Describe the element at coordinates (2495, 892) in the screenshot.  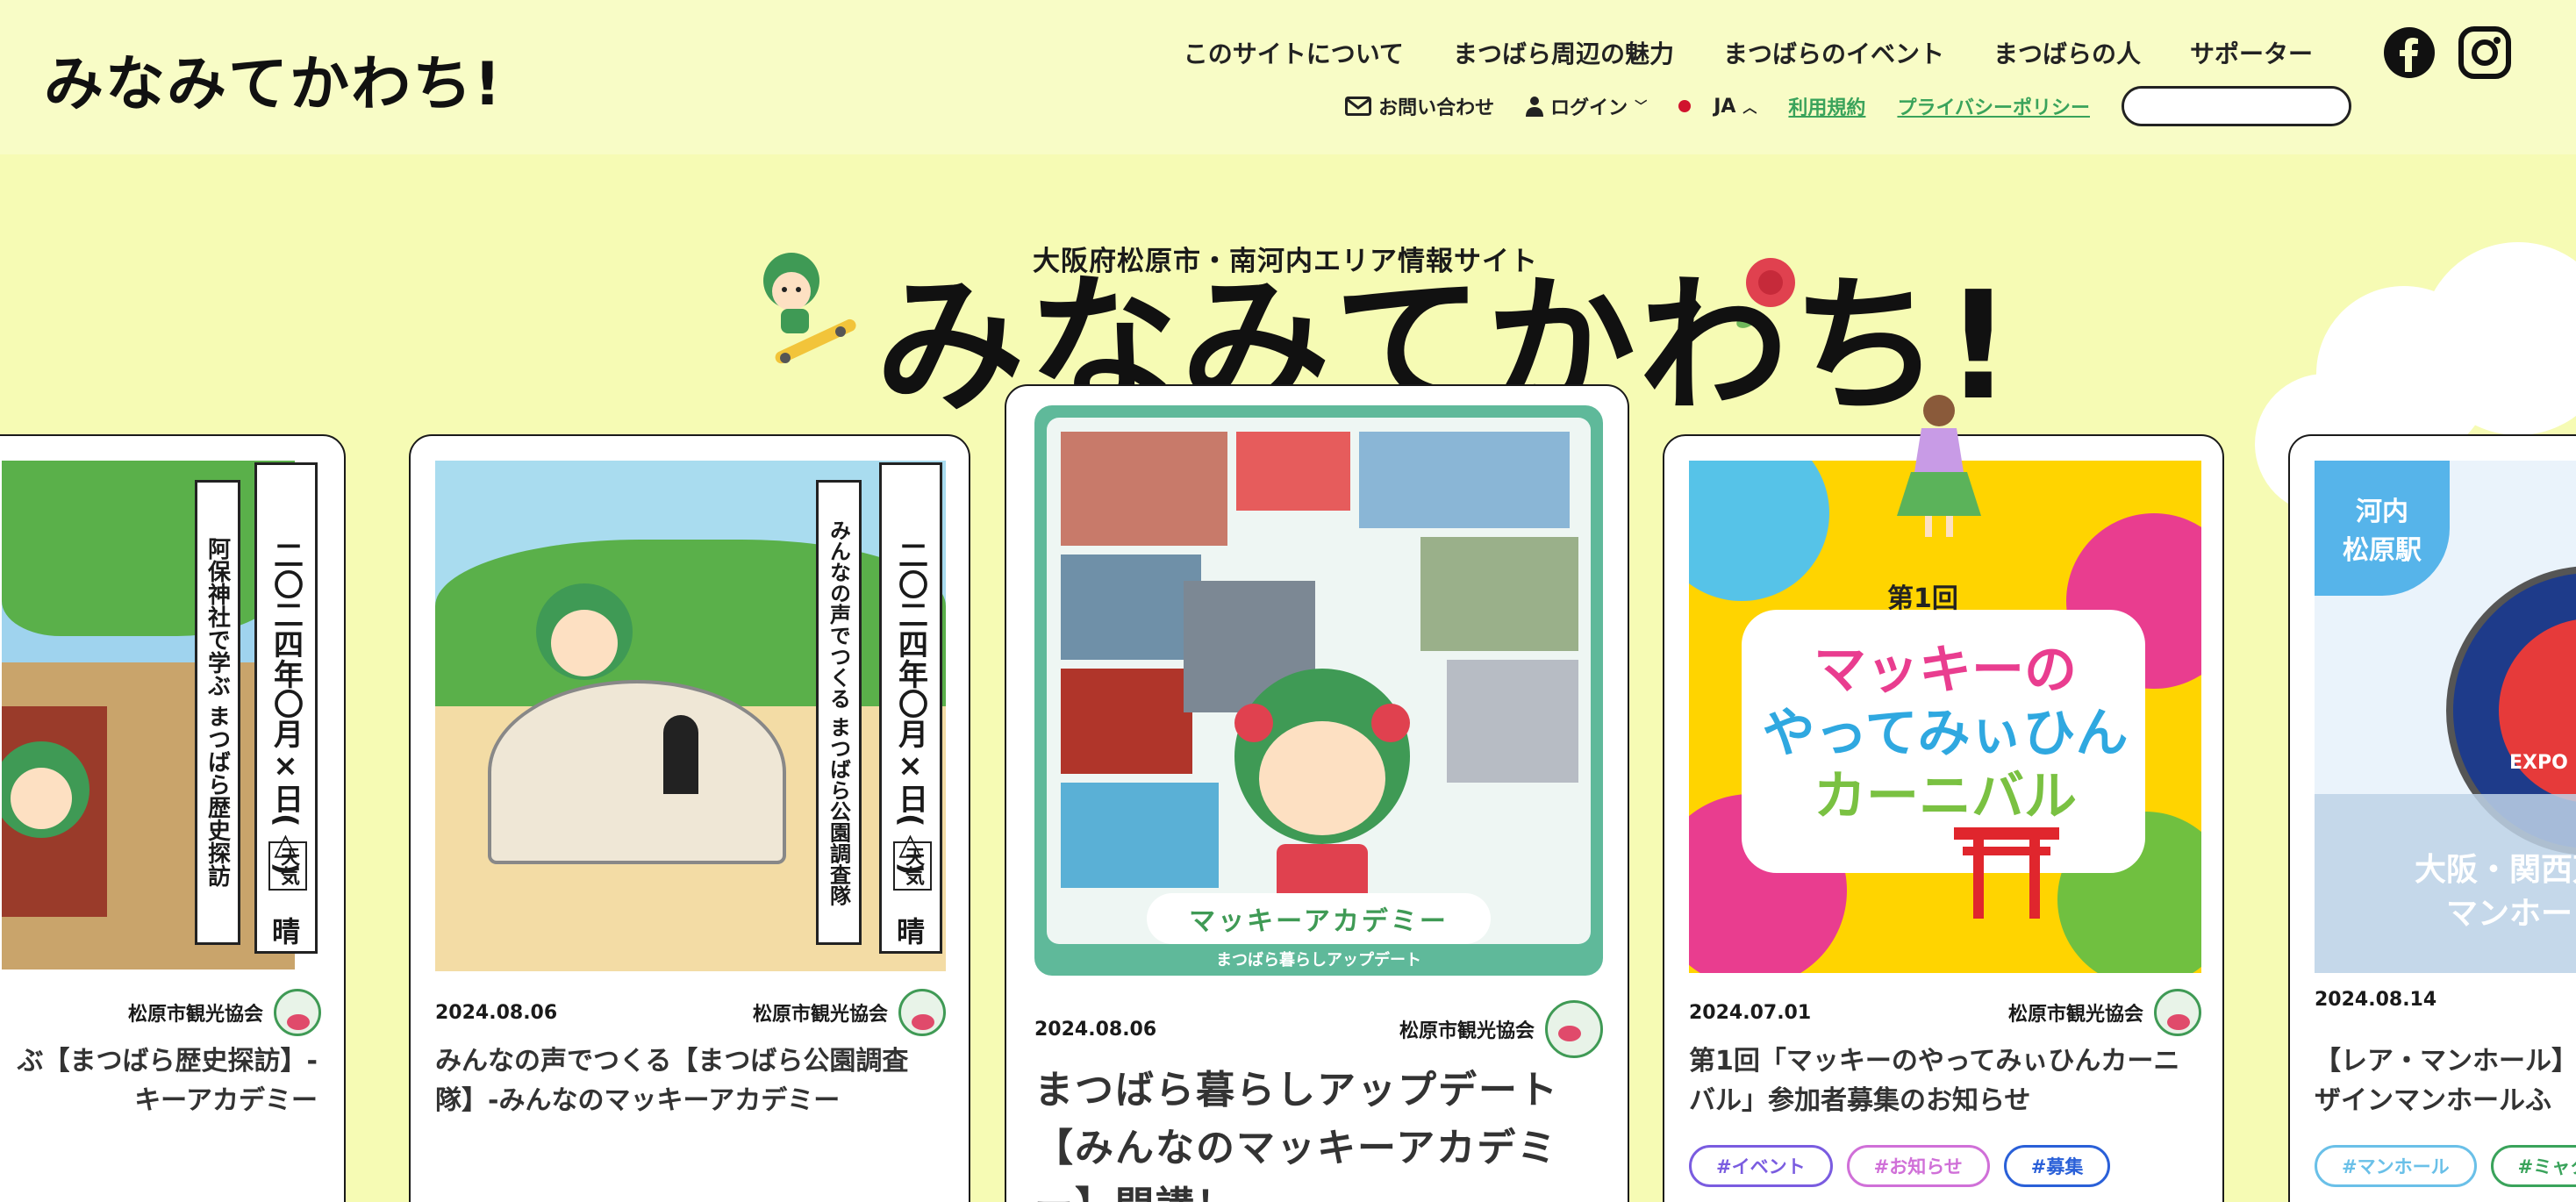
I see `card-overlay-text: 大阪・関西万 マンホー` at that location.